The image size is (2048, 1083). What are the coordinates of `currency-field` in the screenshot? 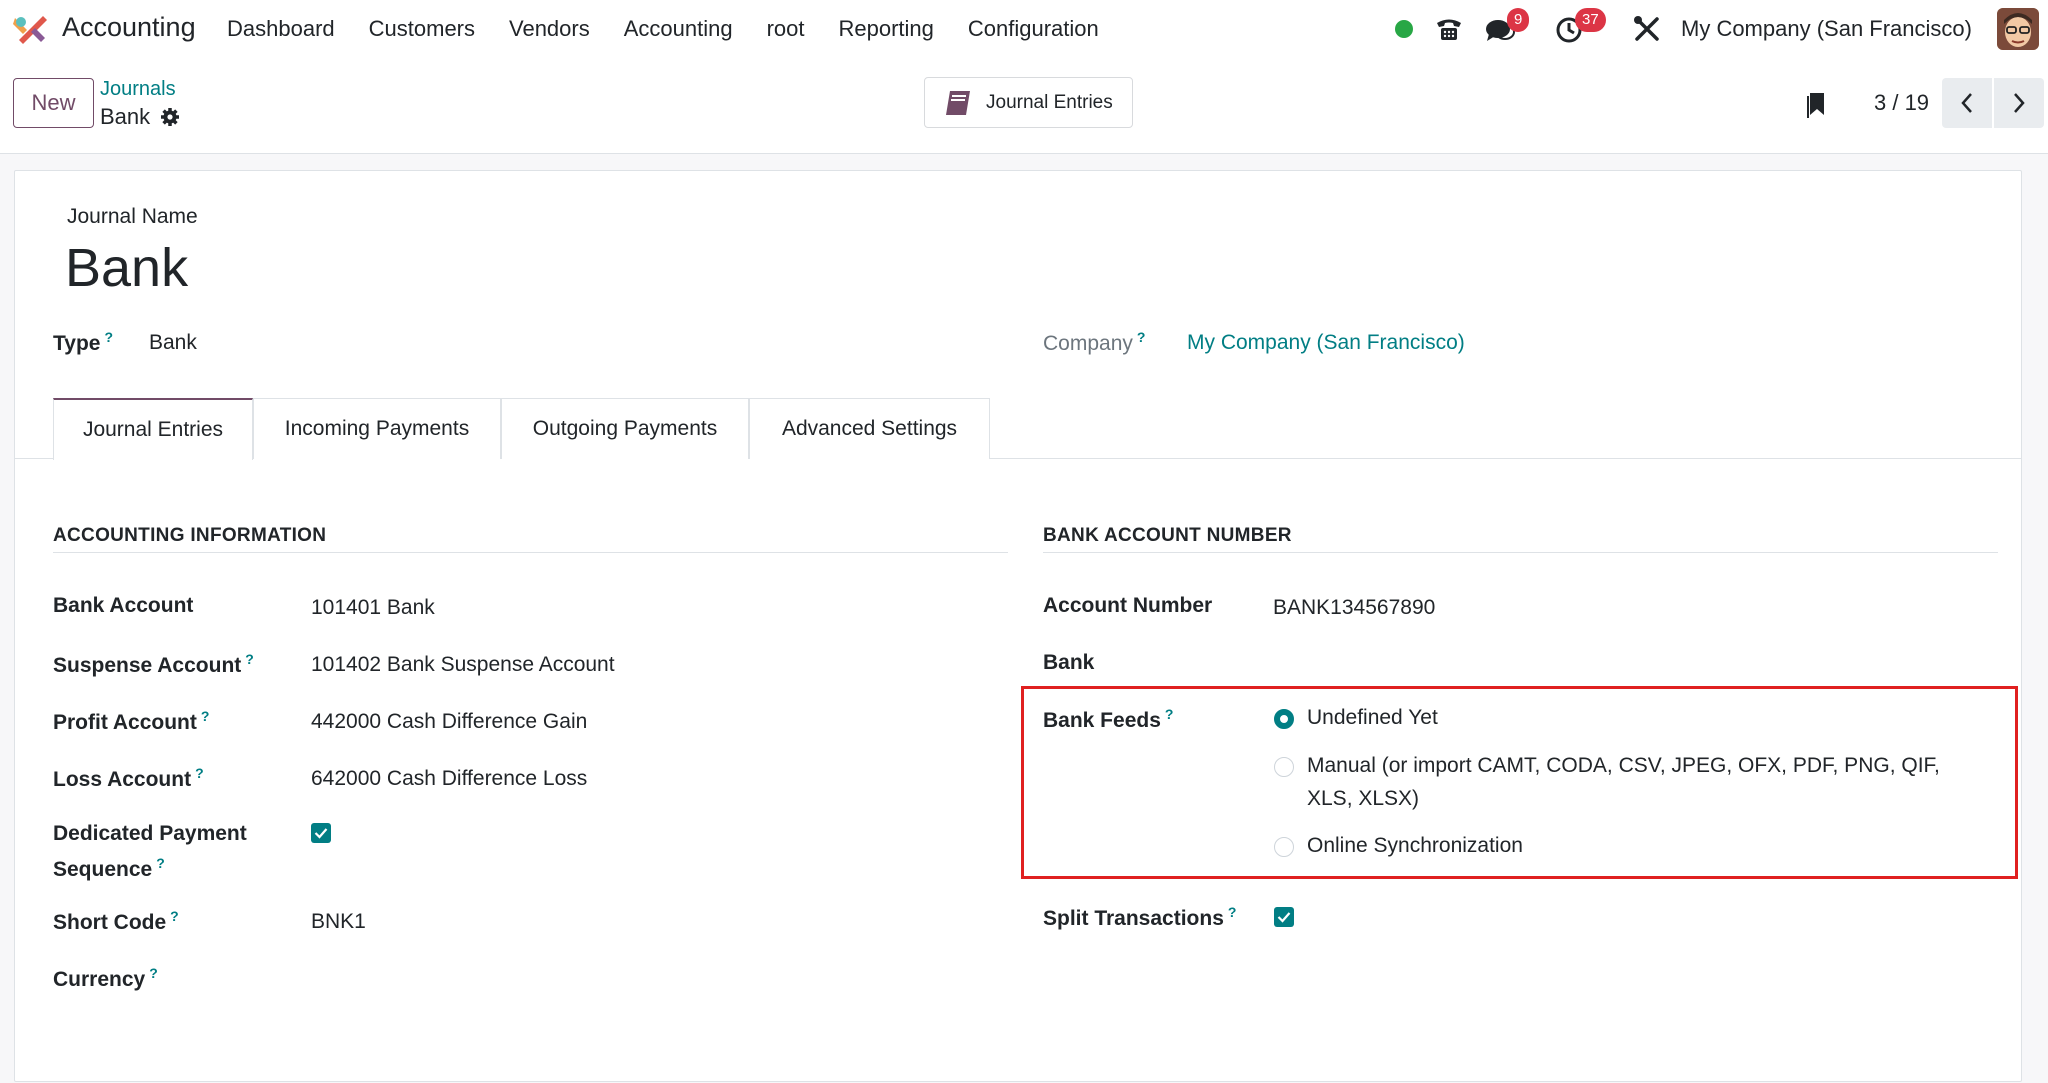 It's located at (461, 980).